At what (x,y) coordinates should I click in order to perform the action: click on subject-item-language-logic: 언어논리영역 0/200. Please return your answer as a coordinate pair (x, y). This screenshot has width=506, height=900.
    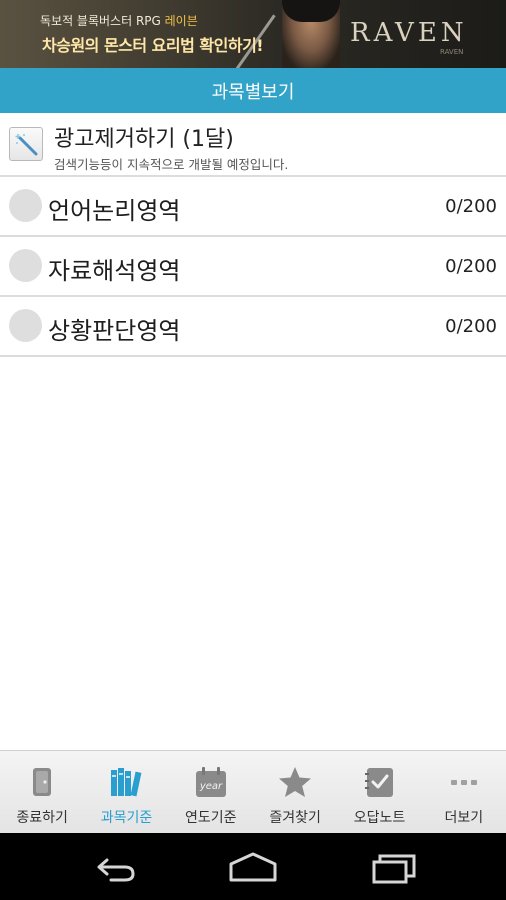
    Looking at the image, I should click on (253, 207).